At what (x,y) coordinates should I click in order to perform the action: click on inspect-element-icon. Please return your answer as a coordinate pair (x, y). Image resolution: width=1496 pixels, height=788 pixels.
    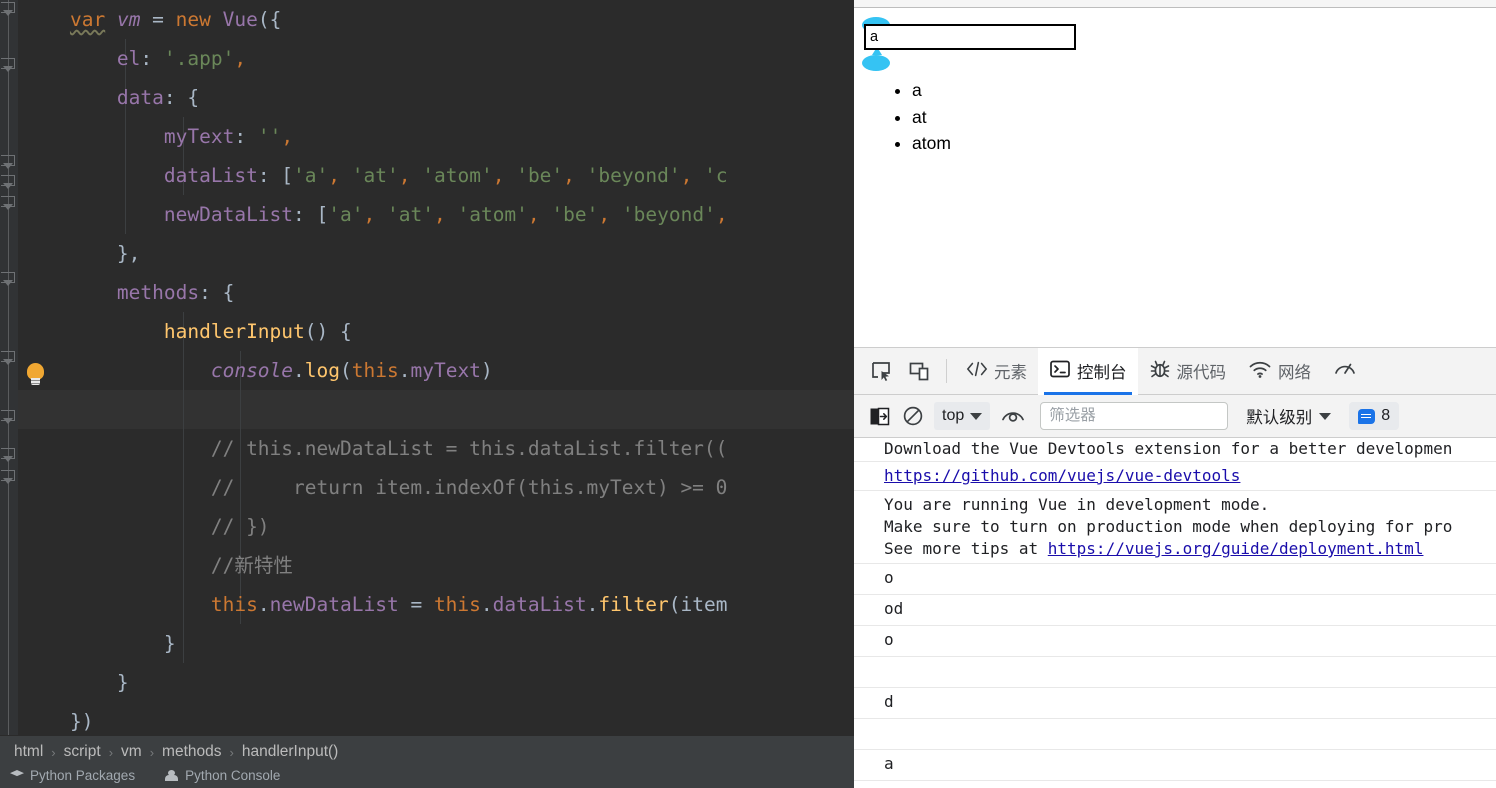
    Looking at the image, I should click on (881, 371).